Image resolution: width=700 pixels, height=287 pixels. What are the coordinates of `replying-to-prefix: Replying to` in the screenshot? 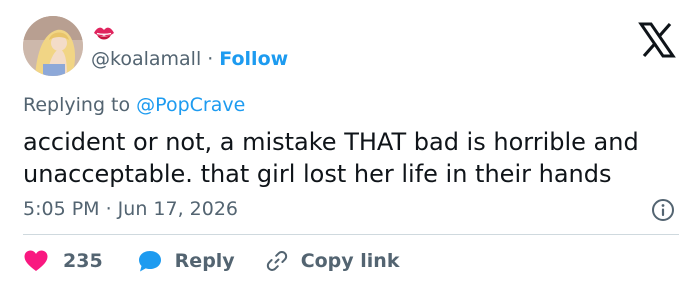 It's located at (77, 105).